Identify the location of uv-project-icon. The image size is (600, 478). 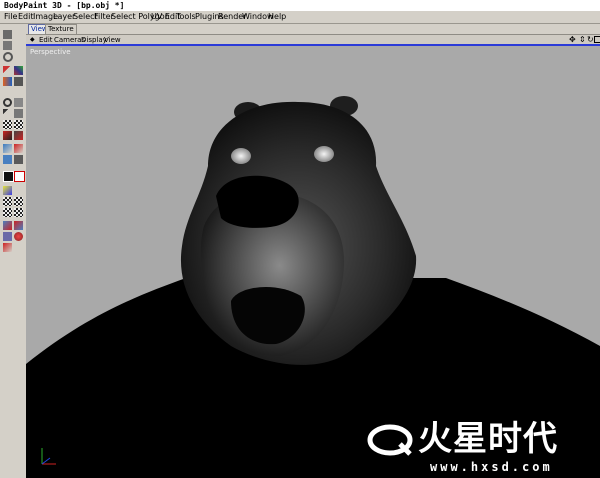
(7, 236).